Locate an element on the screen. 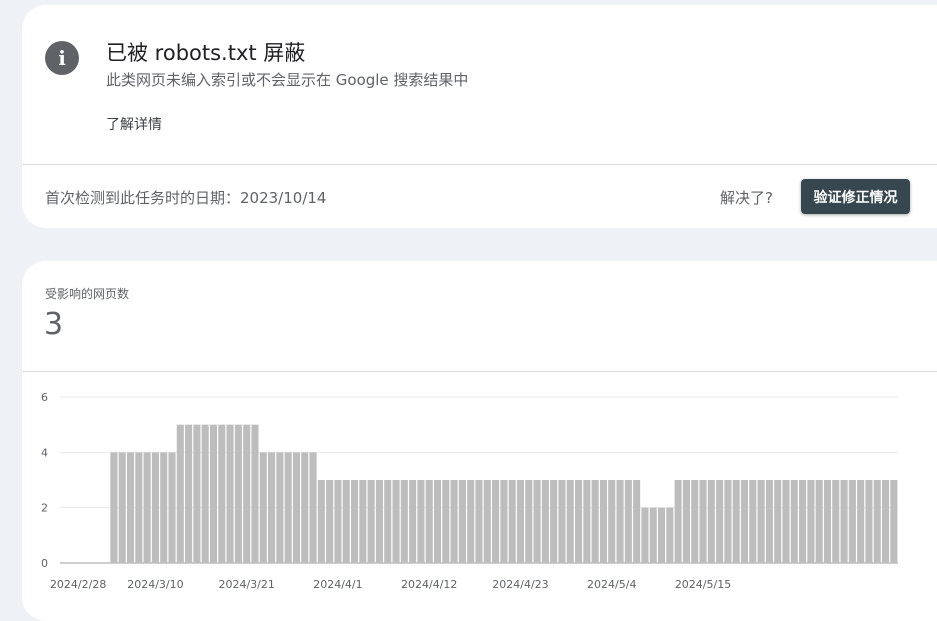  x-tick-label: 2024/2/28 is located at coordinates (78, 584).